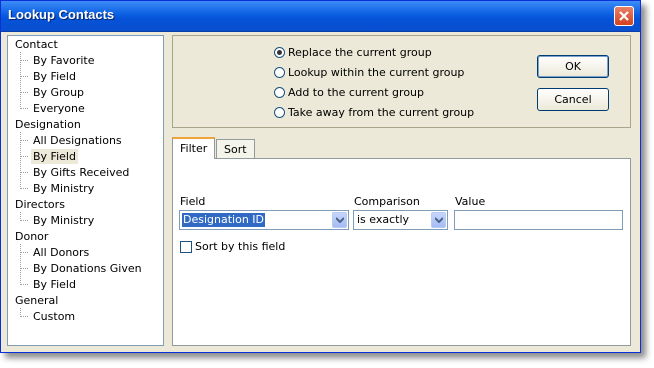 The width and height of the screenshot is (654, 368). I want to click on tree-item-general-custom: Custom, so click(54, 316).